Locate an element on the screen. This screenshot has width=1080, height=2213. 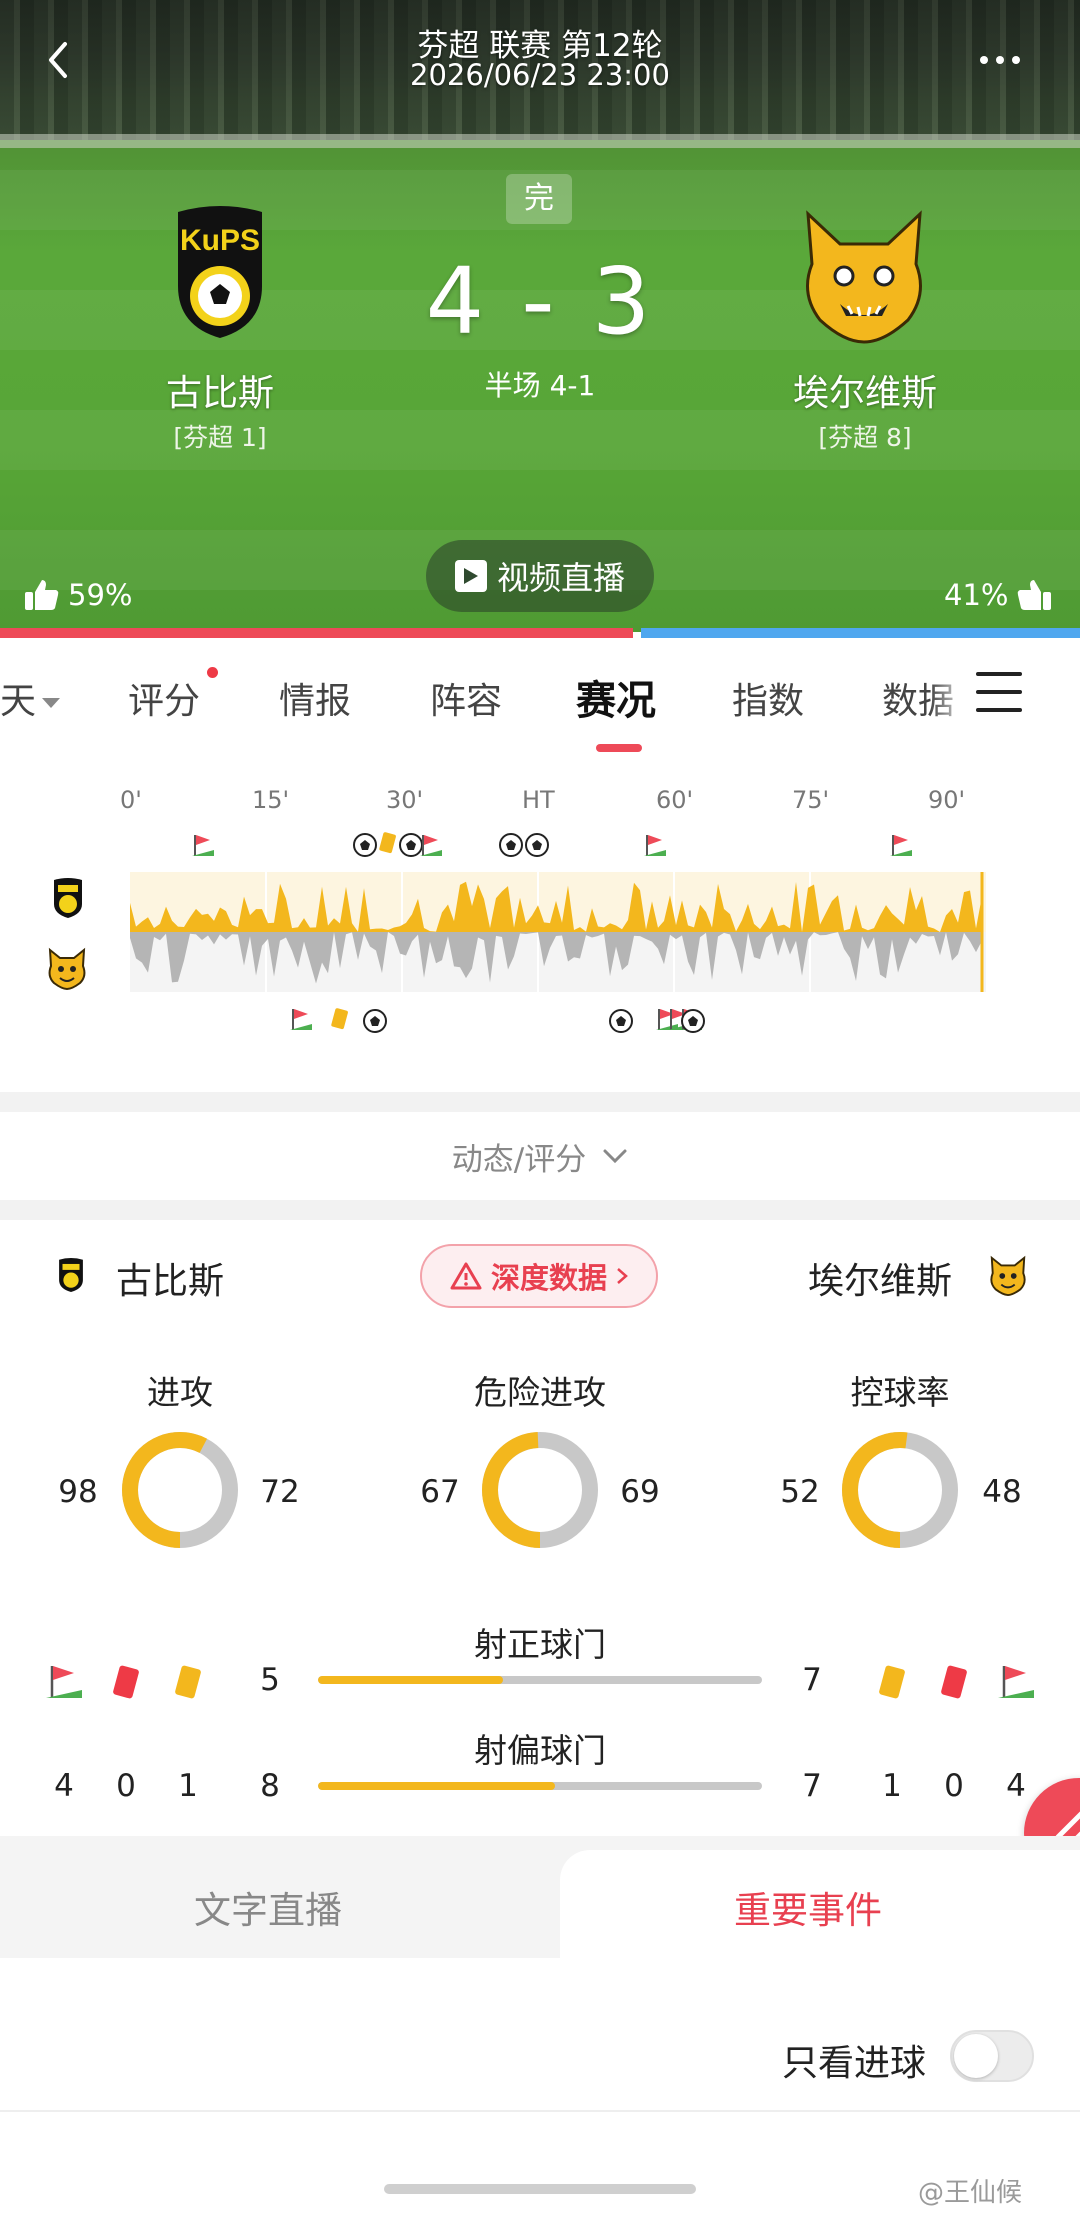
gauge-home-value: 67 is located at coordinates (440, 1492).